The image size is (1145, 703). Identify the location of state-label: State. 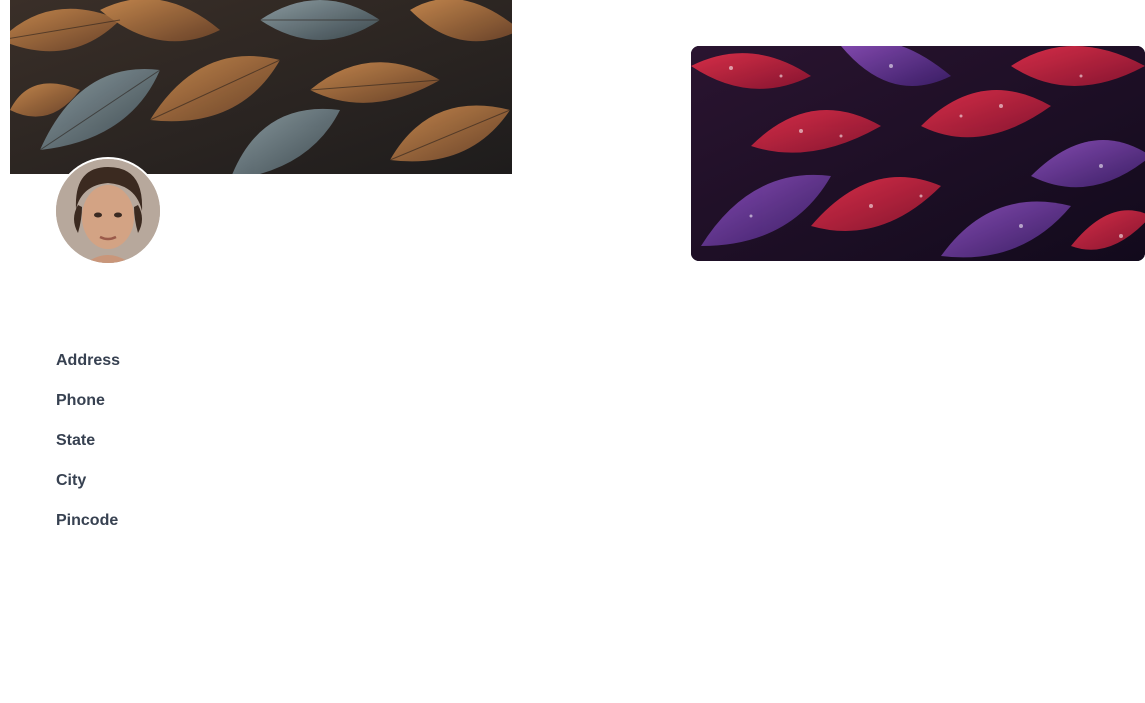
(76, 440).